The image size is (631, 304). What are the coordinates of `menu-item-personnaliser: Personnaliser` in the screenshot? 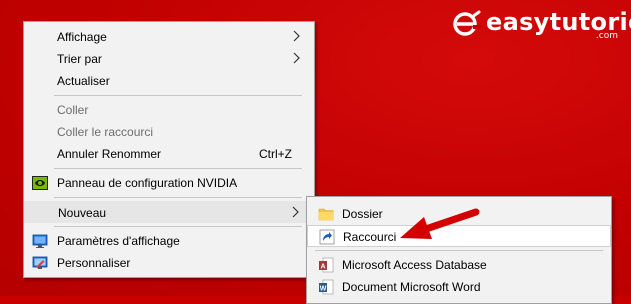 It's located at (169, 263).